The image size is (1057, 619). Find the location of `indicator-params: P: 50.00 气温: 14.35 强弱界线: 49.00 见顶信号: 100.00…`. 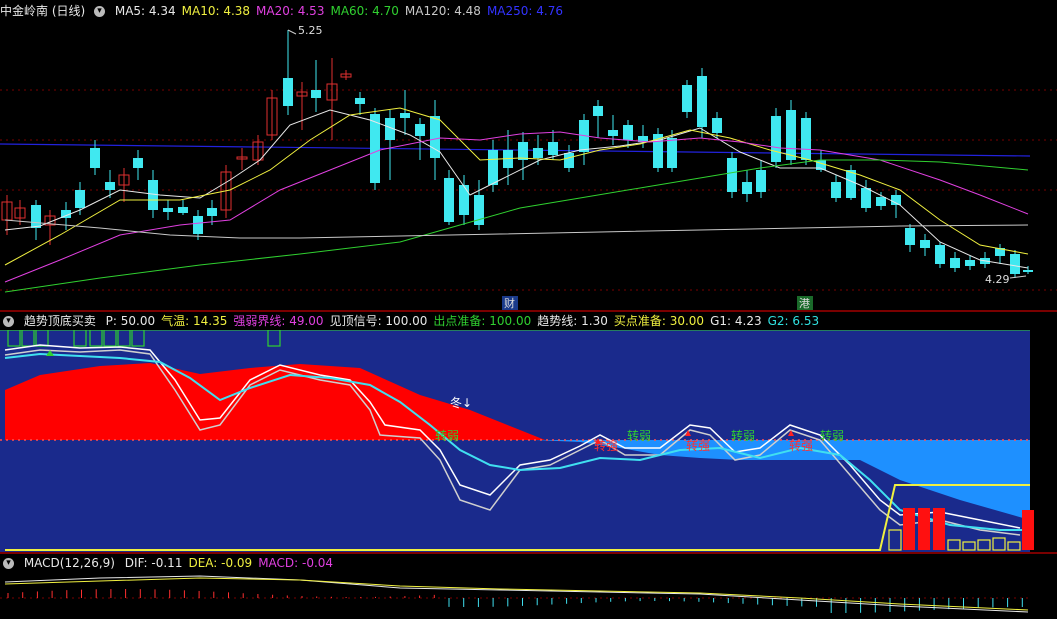

indicator-params: P: 50.00 气温: 14.35 强弱界线: 49.00 见顶信号: 100.00… is located at coordinates (465, 321).